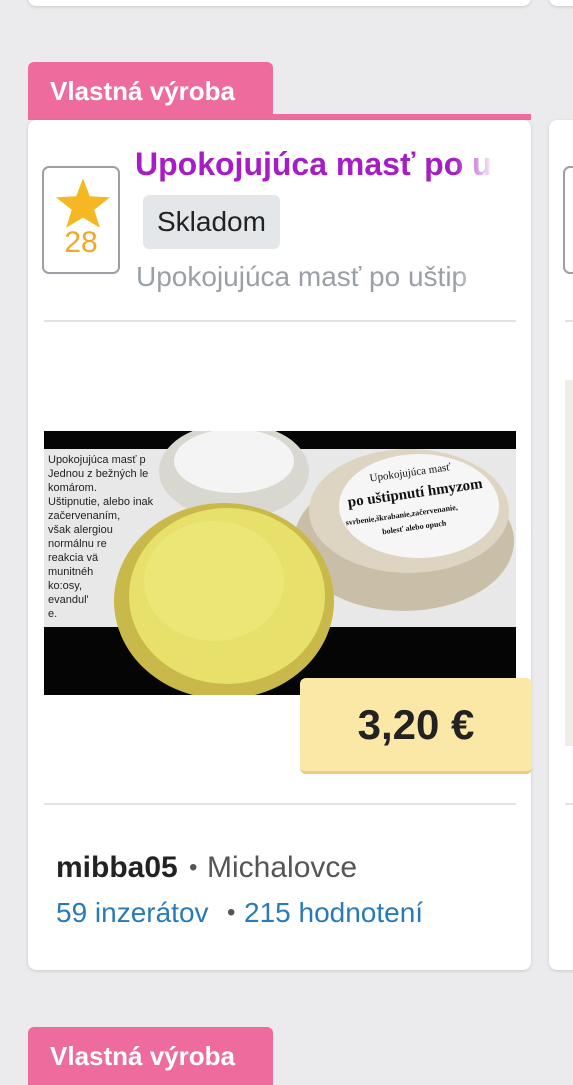  I want to click on right-card-divider-bottom, so click(569, 804).